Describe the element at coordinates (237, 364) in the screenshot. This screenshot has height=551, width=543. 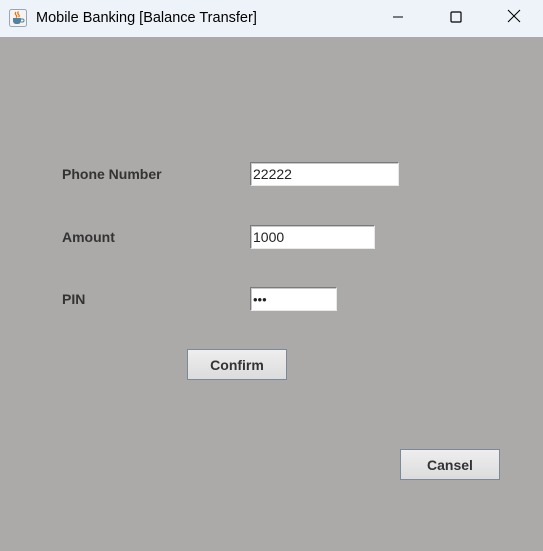
I see `confirm-button: Confirm` at that location.